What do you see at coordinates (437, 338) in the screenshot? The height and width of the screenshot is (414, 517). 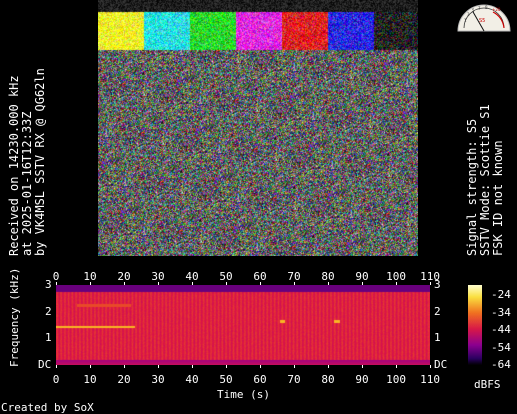 I see `y-tick-right: 1` at bounding box center [437, 338].